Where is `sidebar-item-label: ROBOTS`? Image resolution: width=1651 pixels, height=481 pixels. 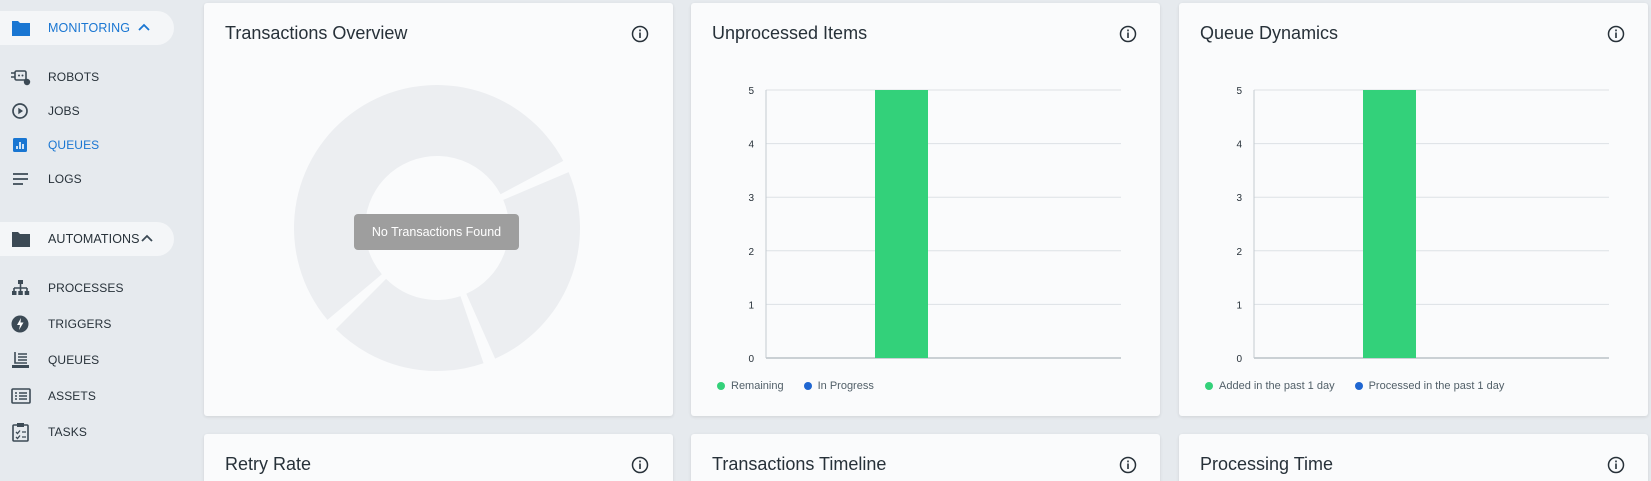 sidebar-item-label: ROBOTS is located at coordinates (74, 77).